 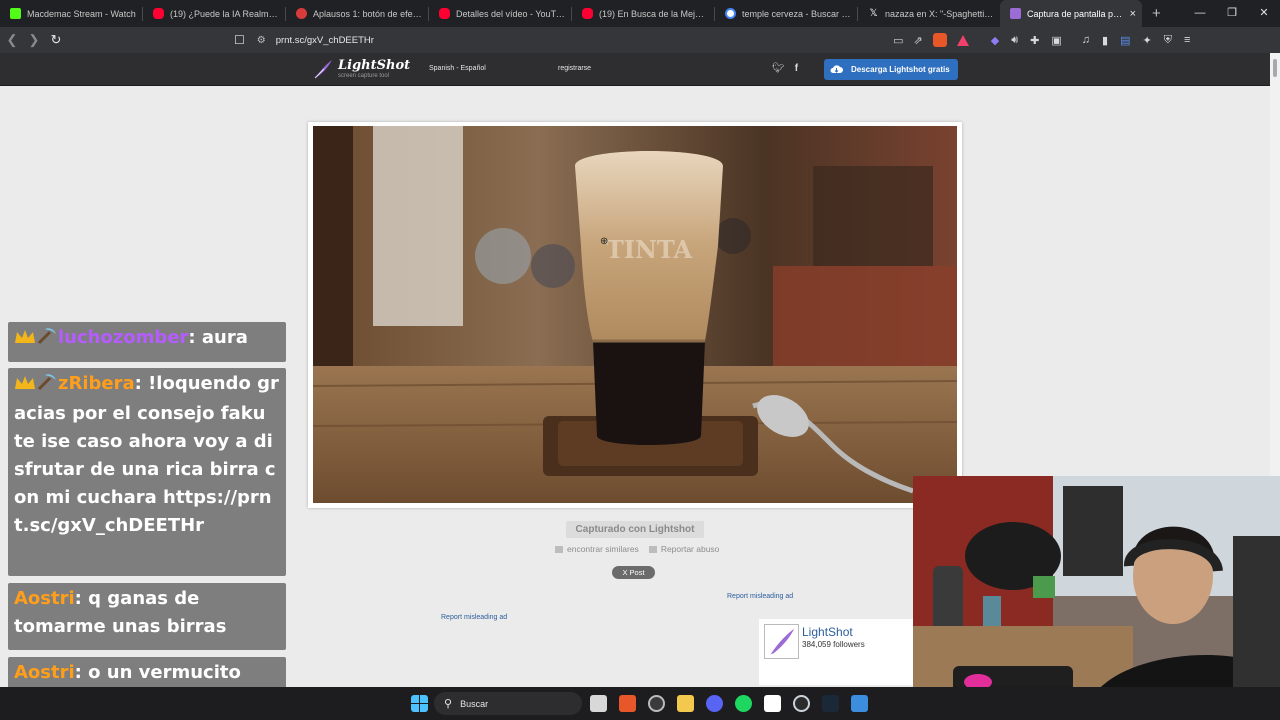 I want to click on soundboard-icon, so click(x=301, y=13).